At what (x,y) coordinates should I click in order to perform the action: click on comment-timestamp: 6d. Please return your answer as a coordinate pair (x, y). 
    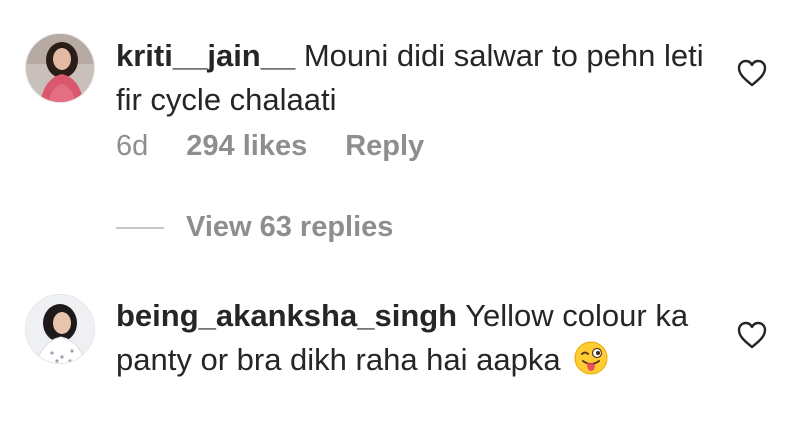
    Looking at the image, I should click on (132, 146).